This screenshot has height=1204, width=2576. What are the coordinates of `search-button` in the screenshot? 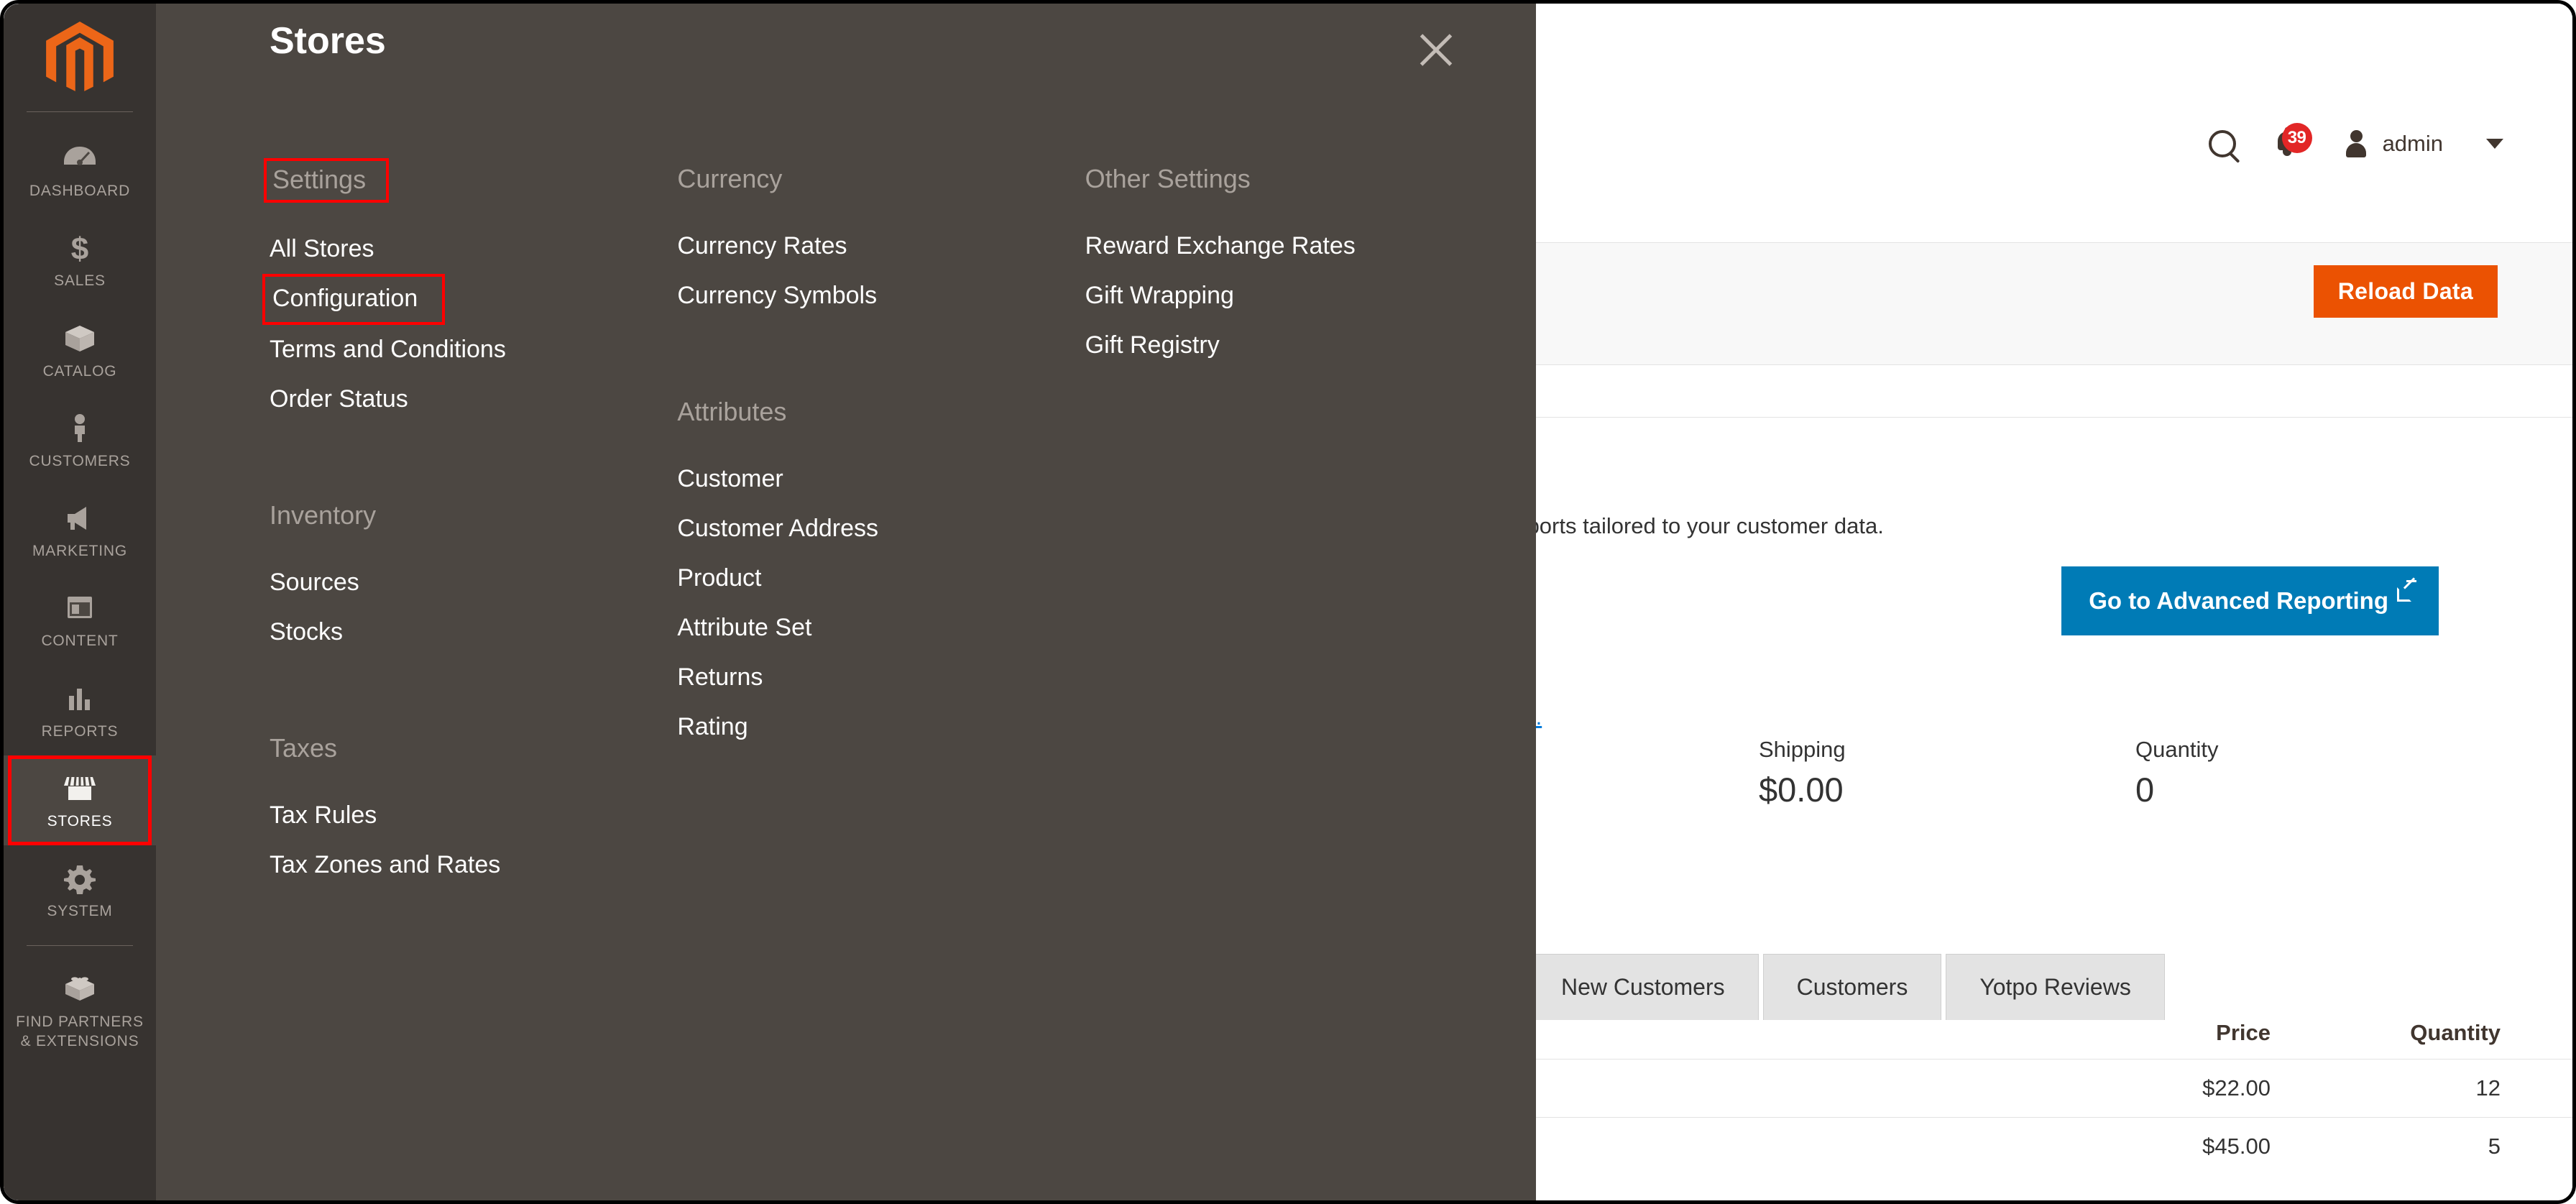 It's located at (2222, 144).